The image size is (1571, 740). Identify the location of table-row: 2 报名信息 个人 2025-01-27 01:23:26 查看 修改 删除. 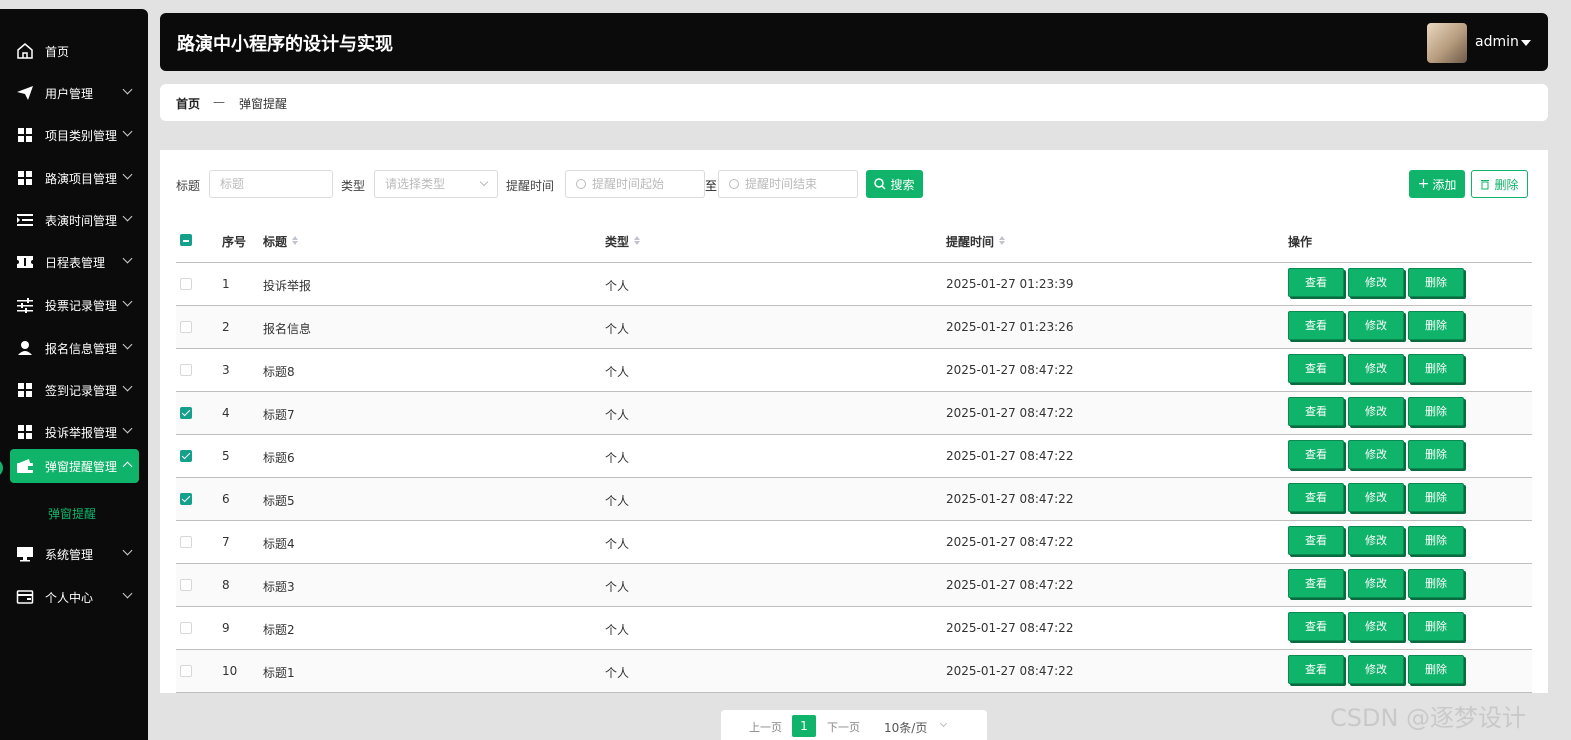
(854, 327).